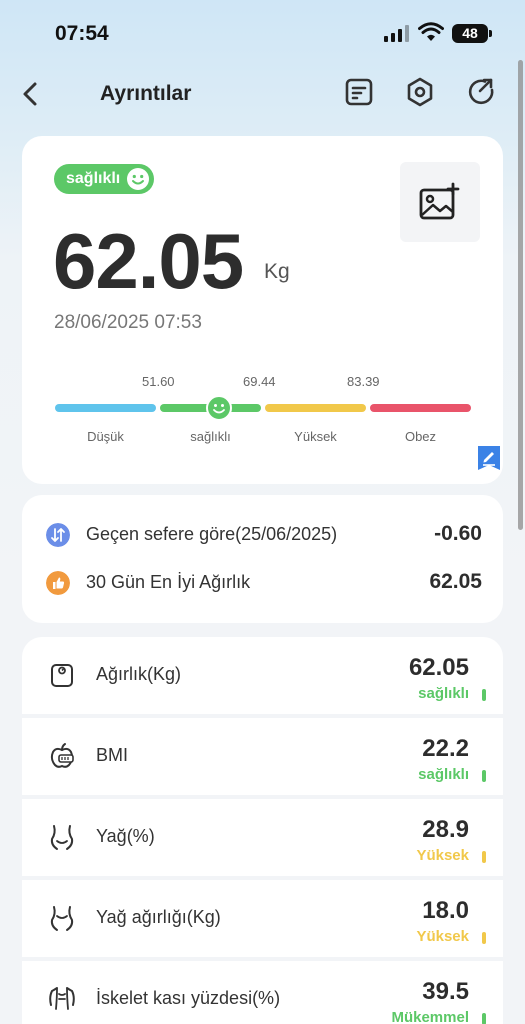 Image resolution: width=525 pixels, height=1024 pixels. What do you see at coordinates (359, 92) in the screenshot?
I see `report-icon` at bounding box center [359, 92].